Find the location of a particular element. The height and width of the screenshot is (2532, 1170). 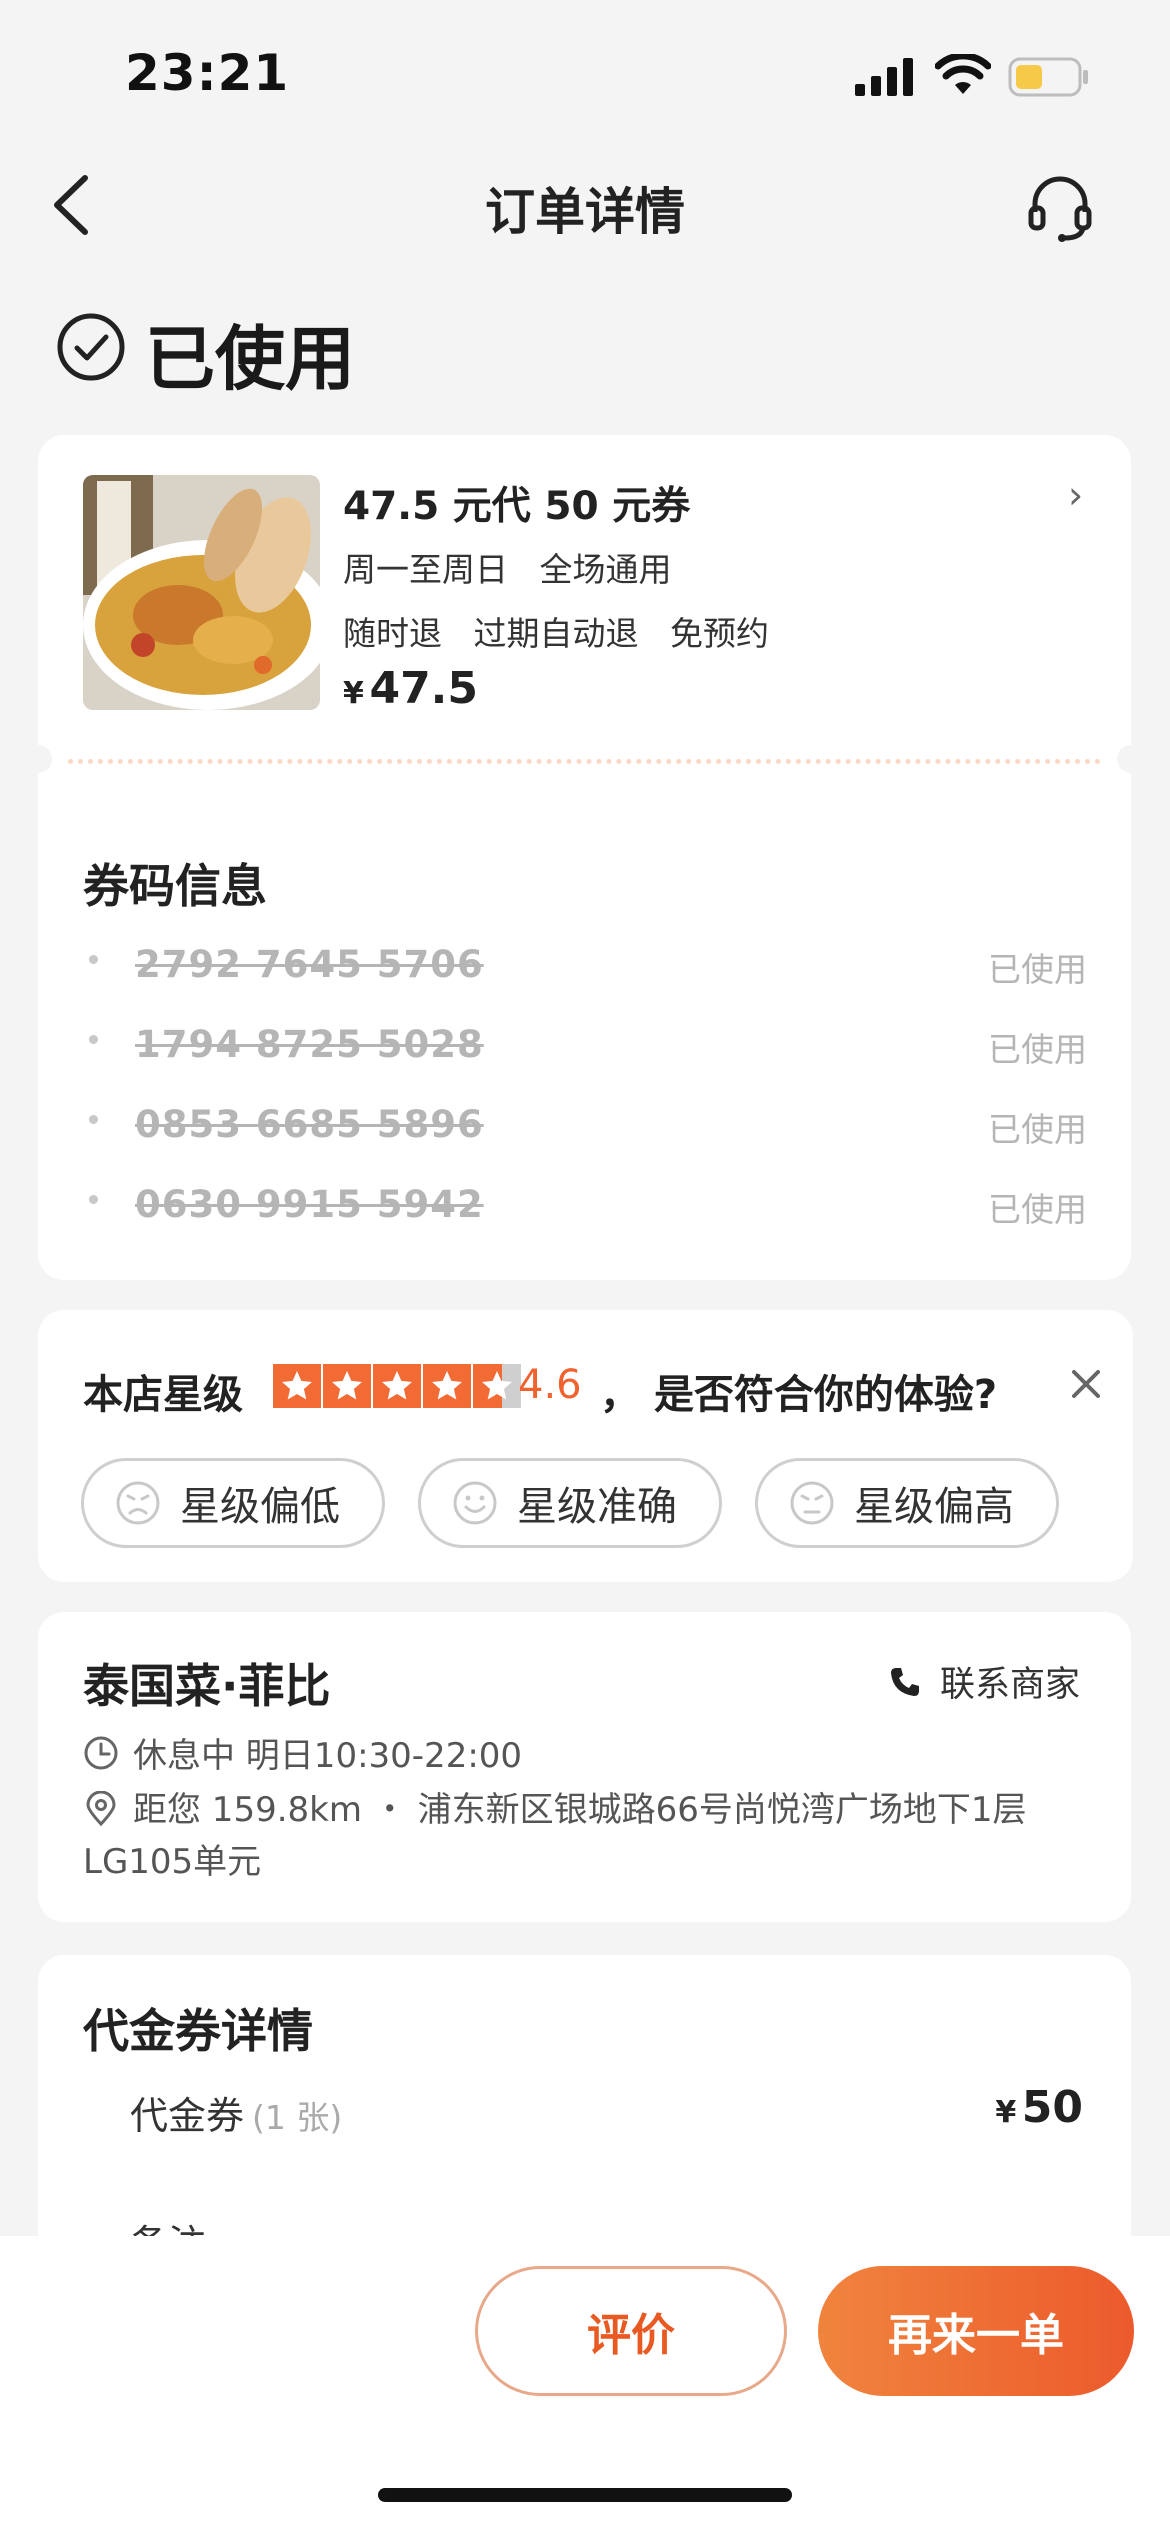

voucher-price-value: 50 is located at coordinates (1052, 2107).